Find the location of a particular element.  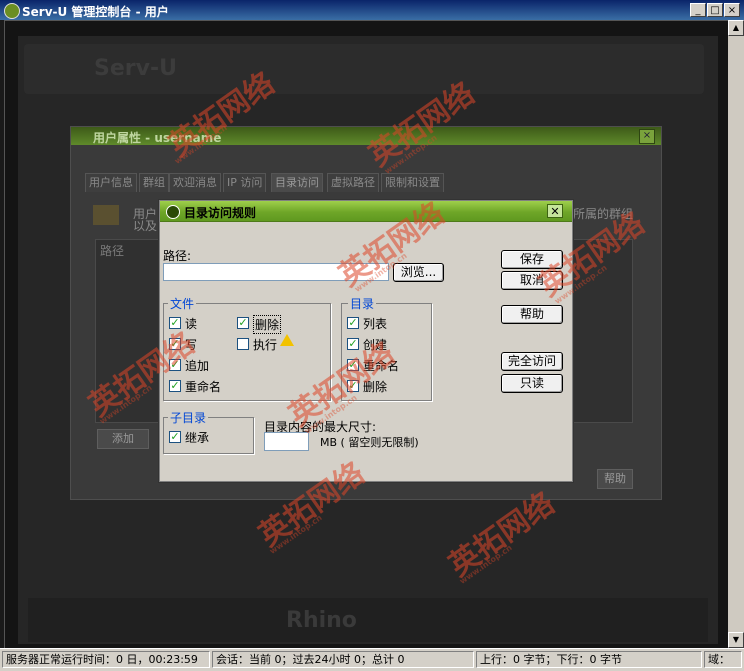

tab-dir-access: 目录访问 is located at coordinates (297, 182).